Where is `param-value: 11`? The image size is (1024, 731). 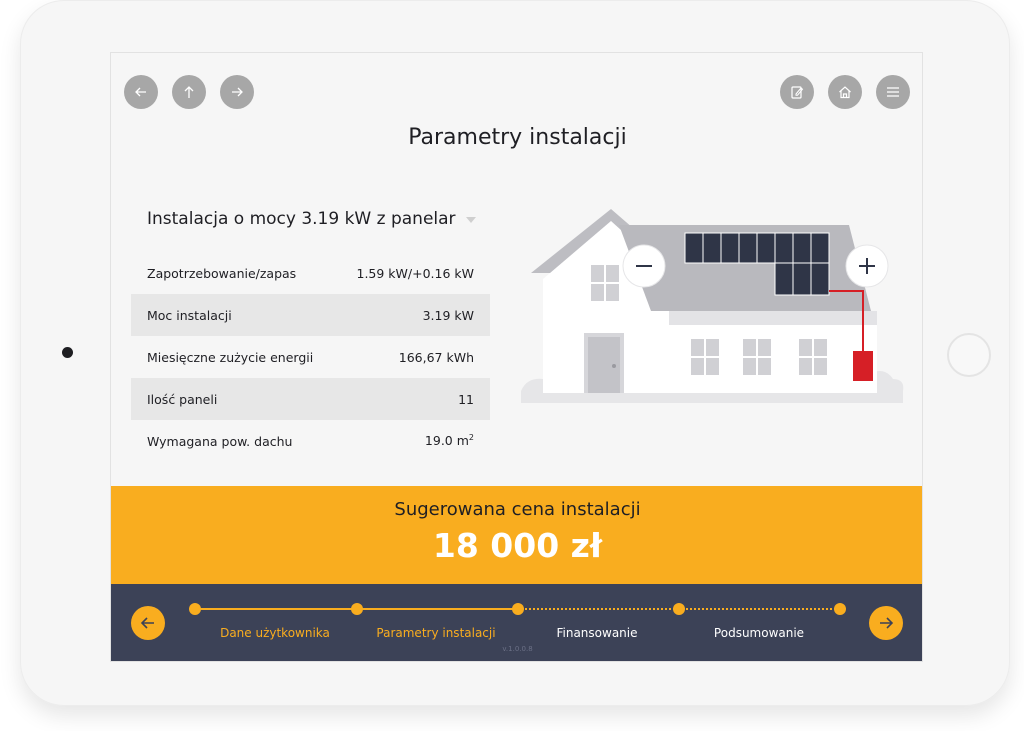 param-value: 11 is located at coordinates (466, 399).